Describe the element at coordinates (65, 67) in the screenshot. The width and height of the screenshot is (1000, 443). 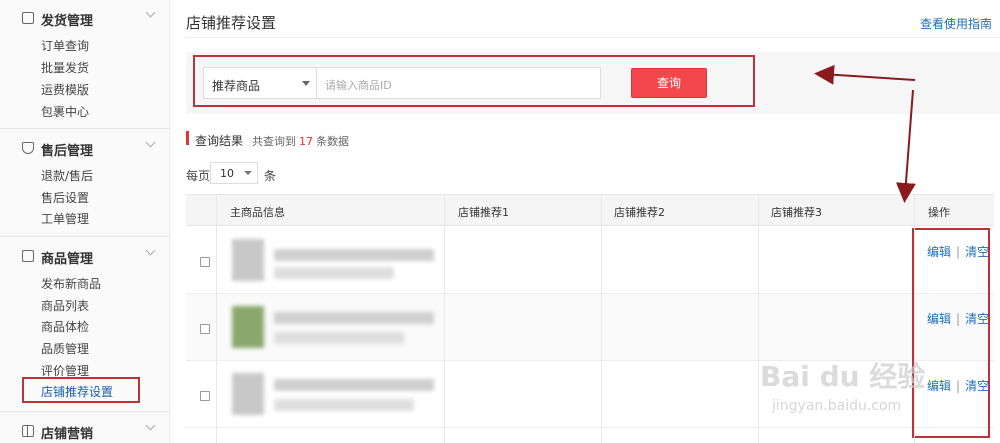
I see `sidebar-item-batch-ship: 批量发货` at that location.